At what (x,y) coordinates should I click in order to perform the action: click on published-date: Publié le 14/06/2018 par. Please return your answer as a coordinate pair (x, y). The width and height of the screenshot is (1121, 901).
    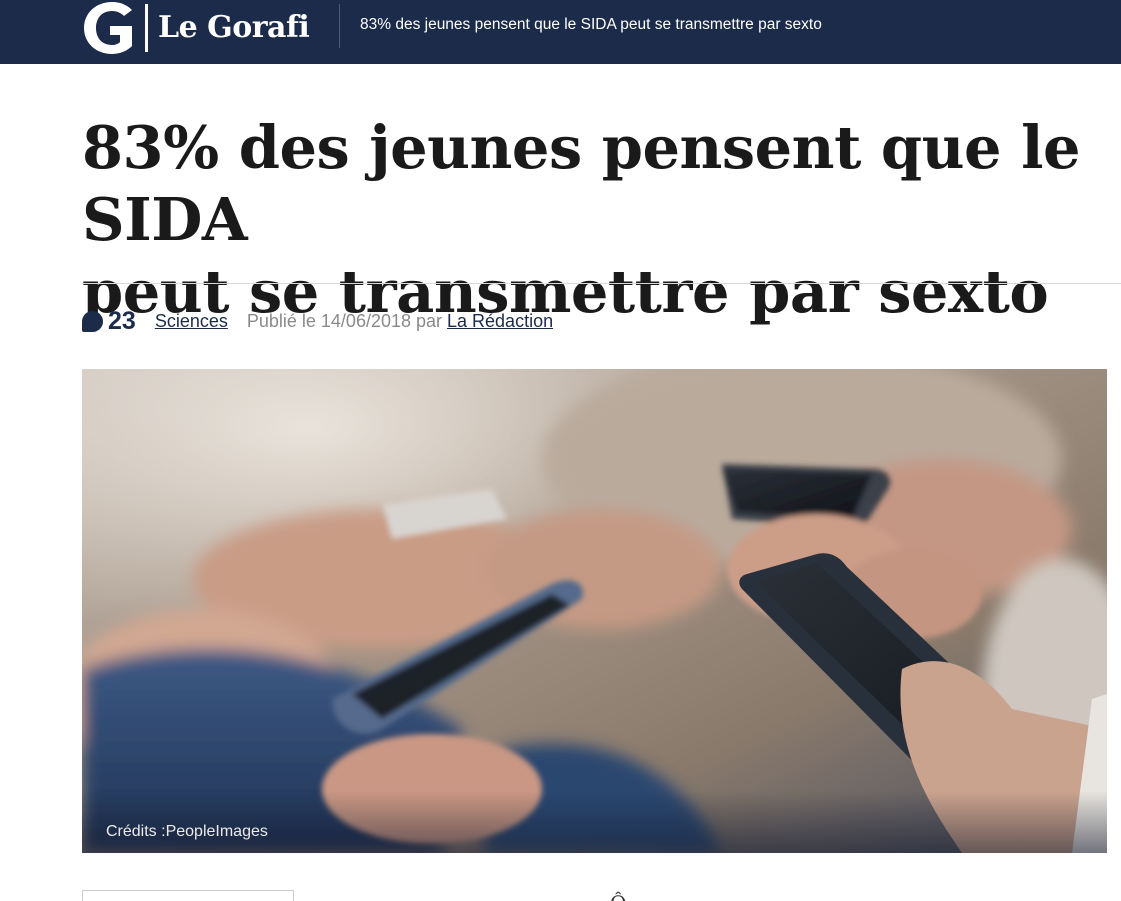
    Looking at the image, I should click on (344, 320).